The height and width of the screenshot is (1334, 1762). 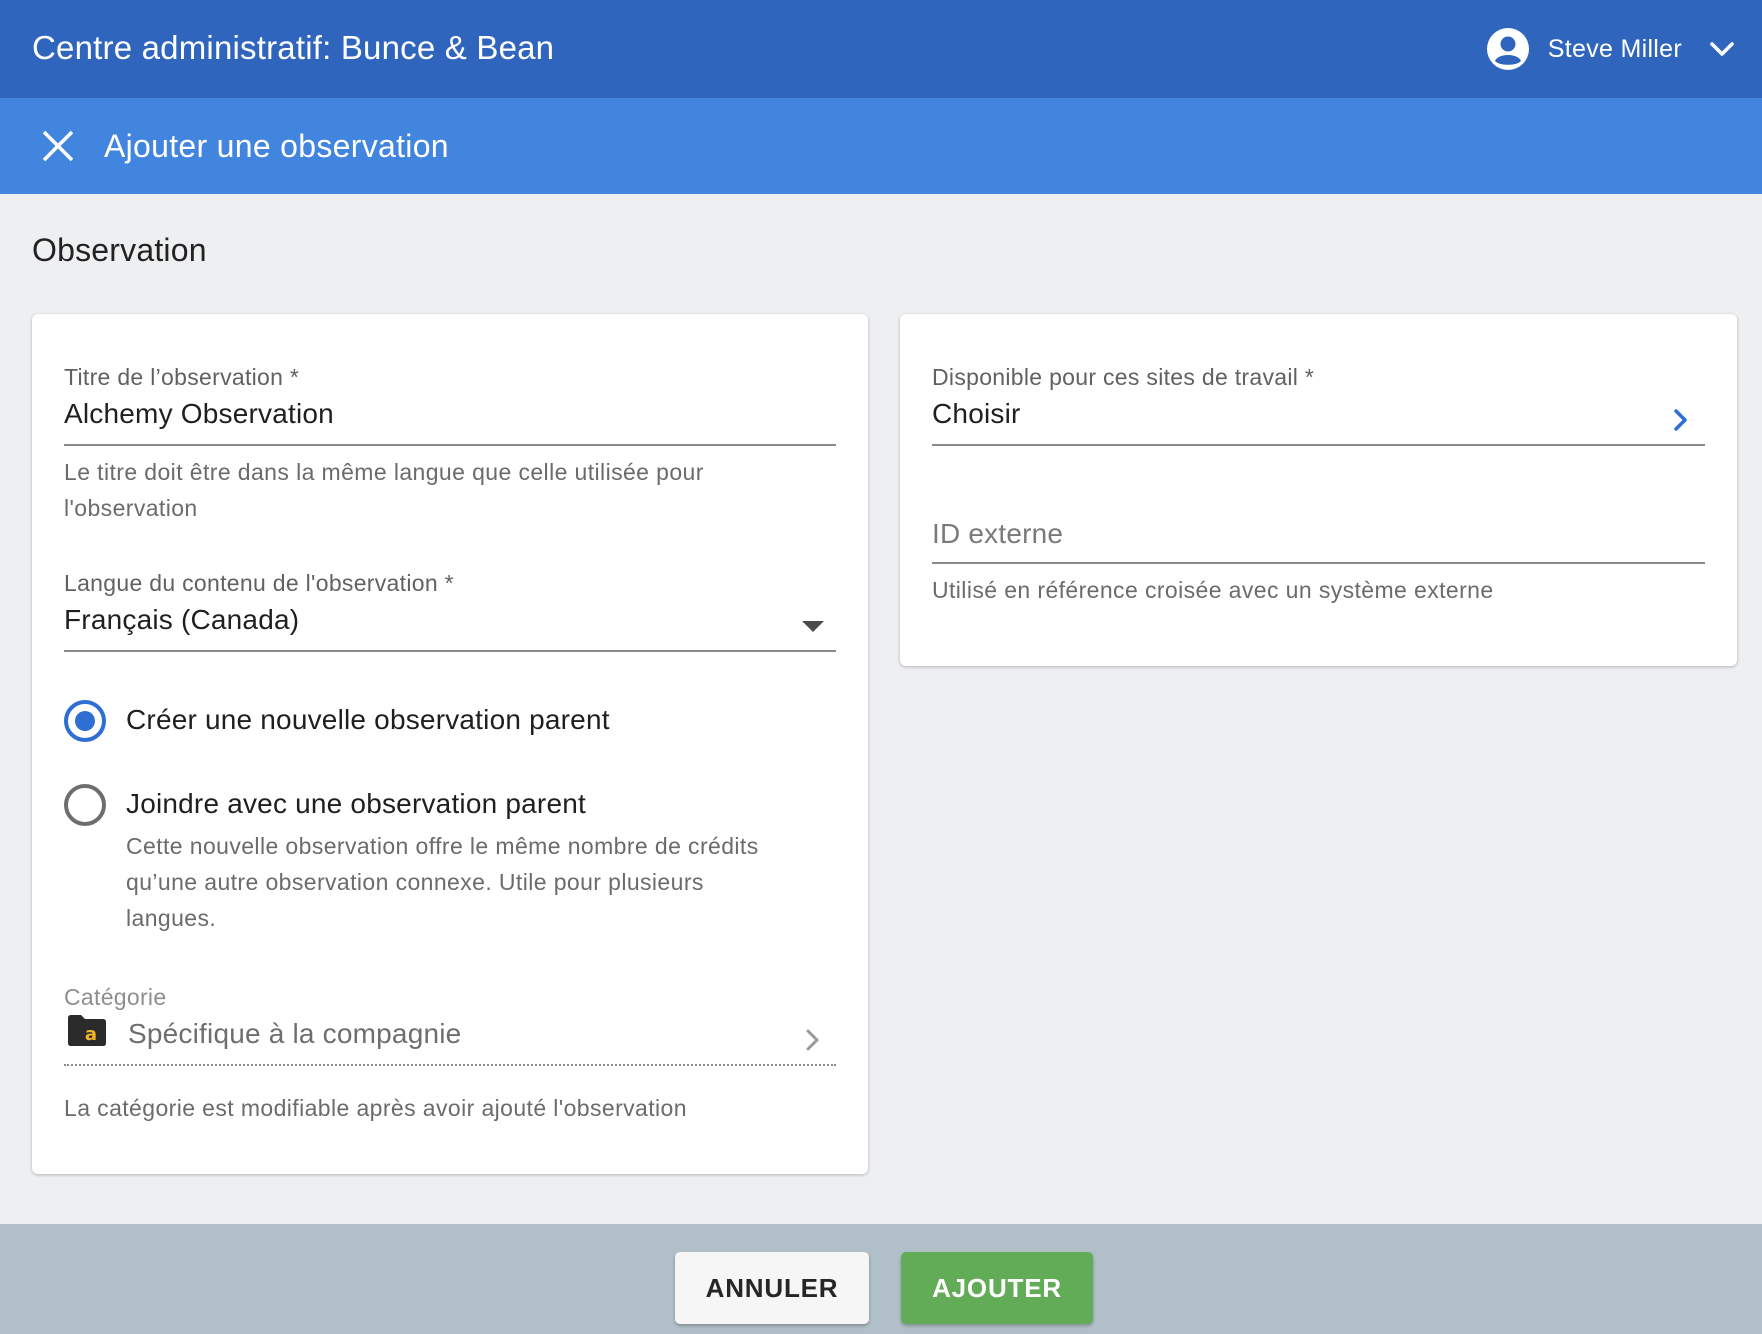 I want to click on folder-icon: a, so click(x=87, y=1030).